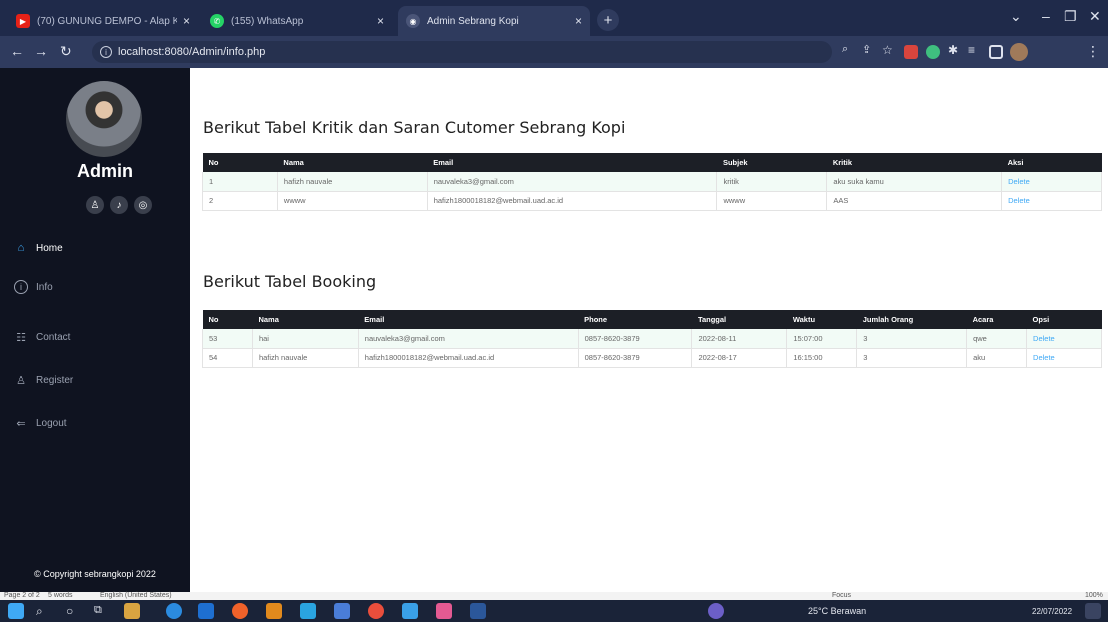 The width and height of the screenshot is (1108, 622). Describe the element at coordinates (837, 611) in the screenshot. I see `weather-text: 25°C Berawan` at that location.